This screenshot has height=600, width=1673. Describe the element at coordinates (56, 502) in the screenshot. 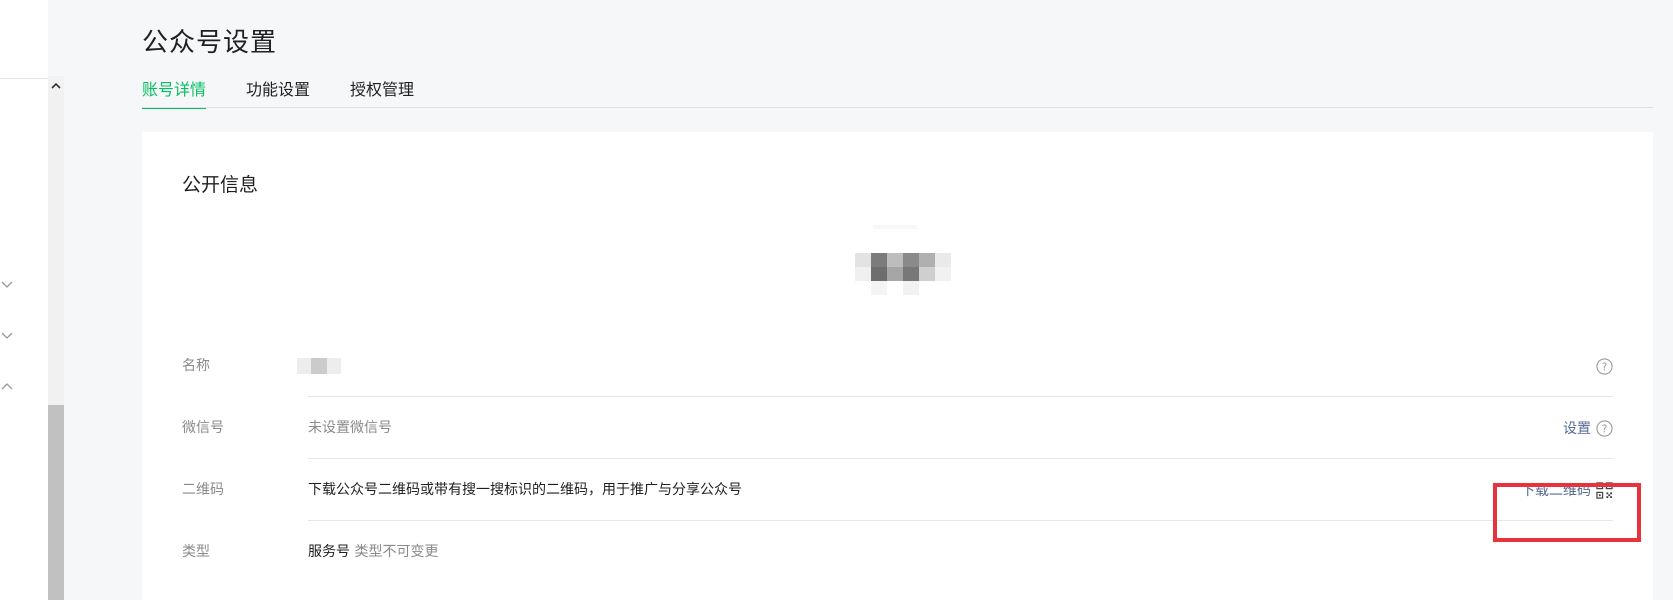

I see `scrollbar-thumb` at that location.